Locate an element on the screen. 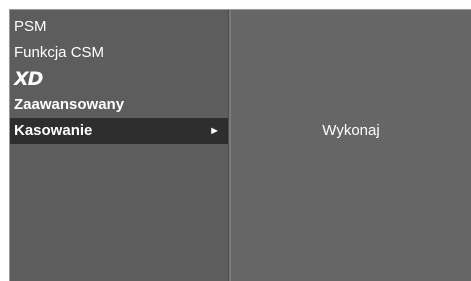 The width and height of the screenshot is (471, 281). menu-item-label: PSM is located at coordinates (30, 26).